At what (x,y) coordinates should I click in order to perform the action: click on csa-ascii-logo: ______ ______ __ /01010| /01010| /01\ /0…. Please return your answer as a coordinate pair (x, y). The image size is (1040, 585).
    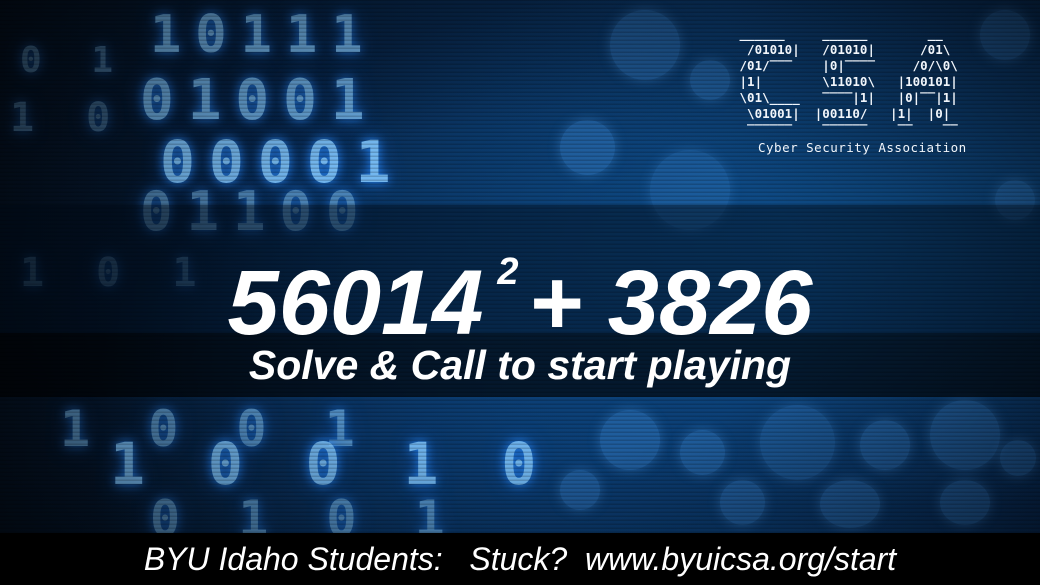
    Looking at the image, I should click on (848, 81).